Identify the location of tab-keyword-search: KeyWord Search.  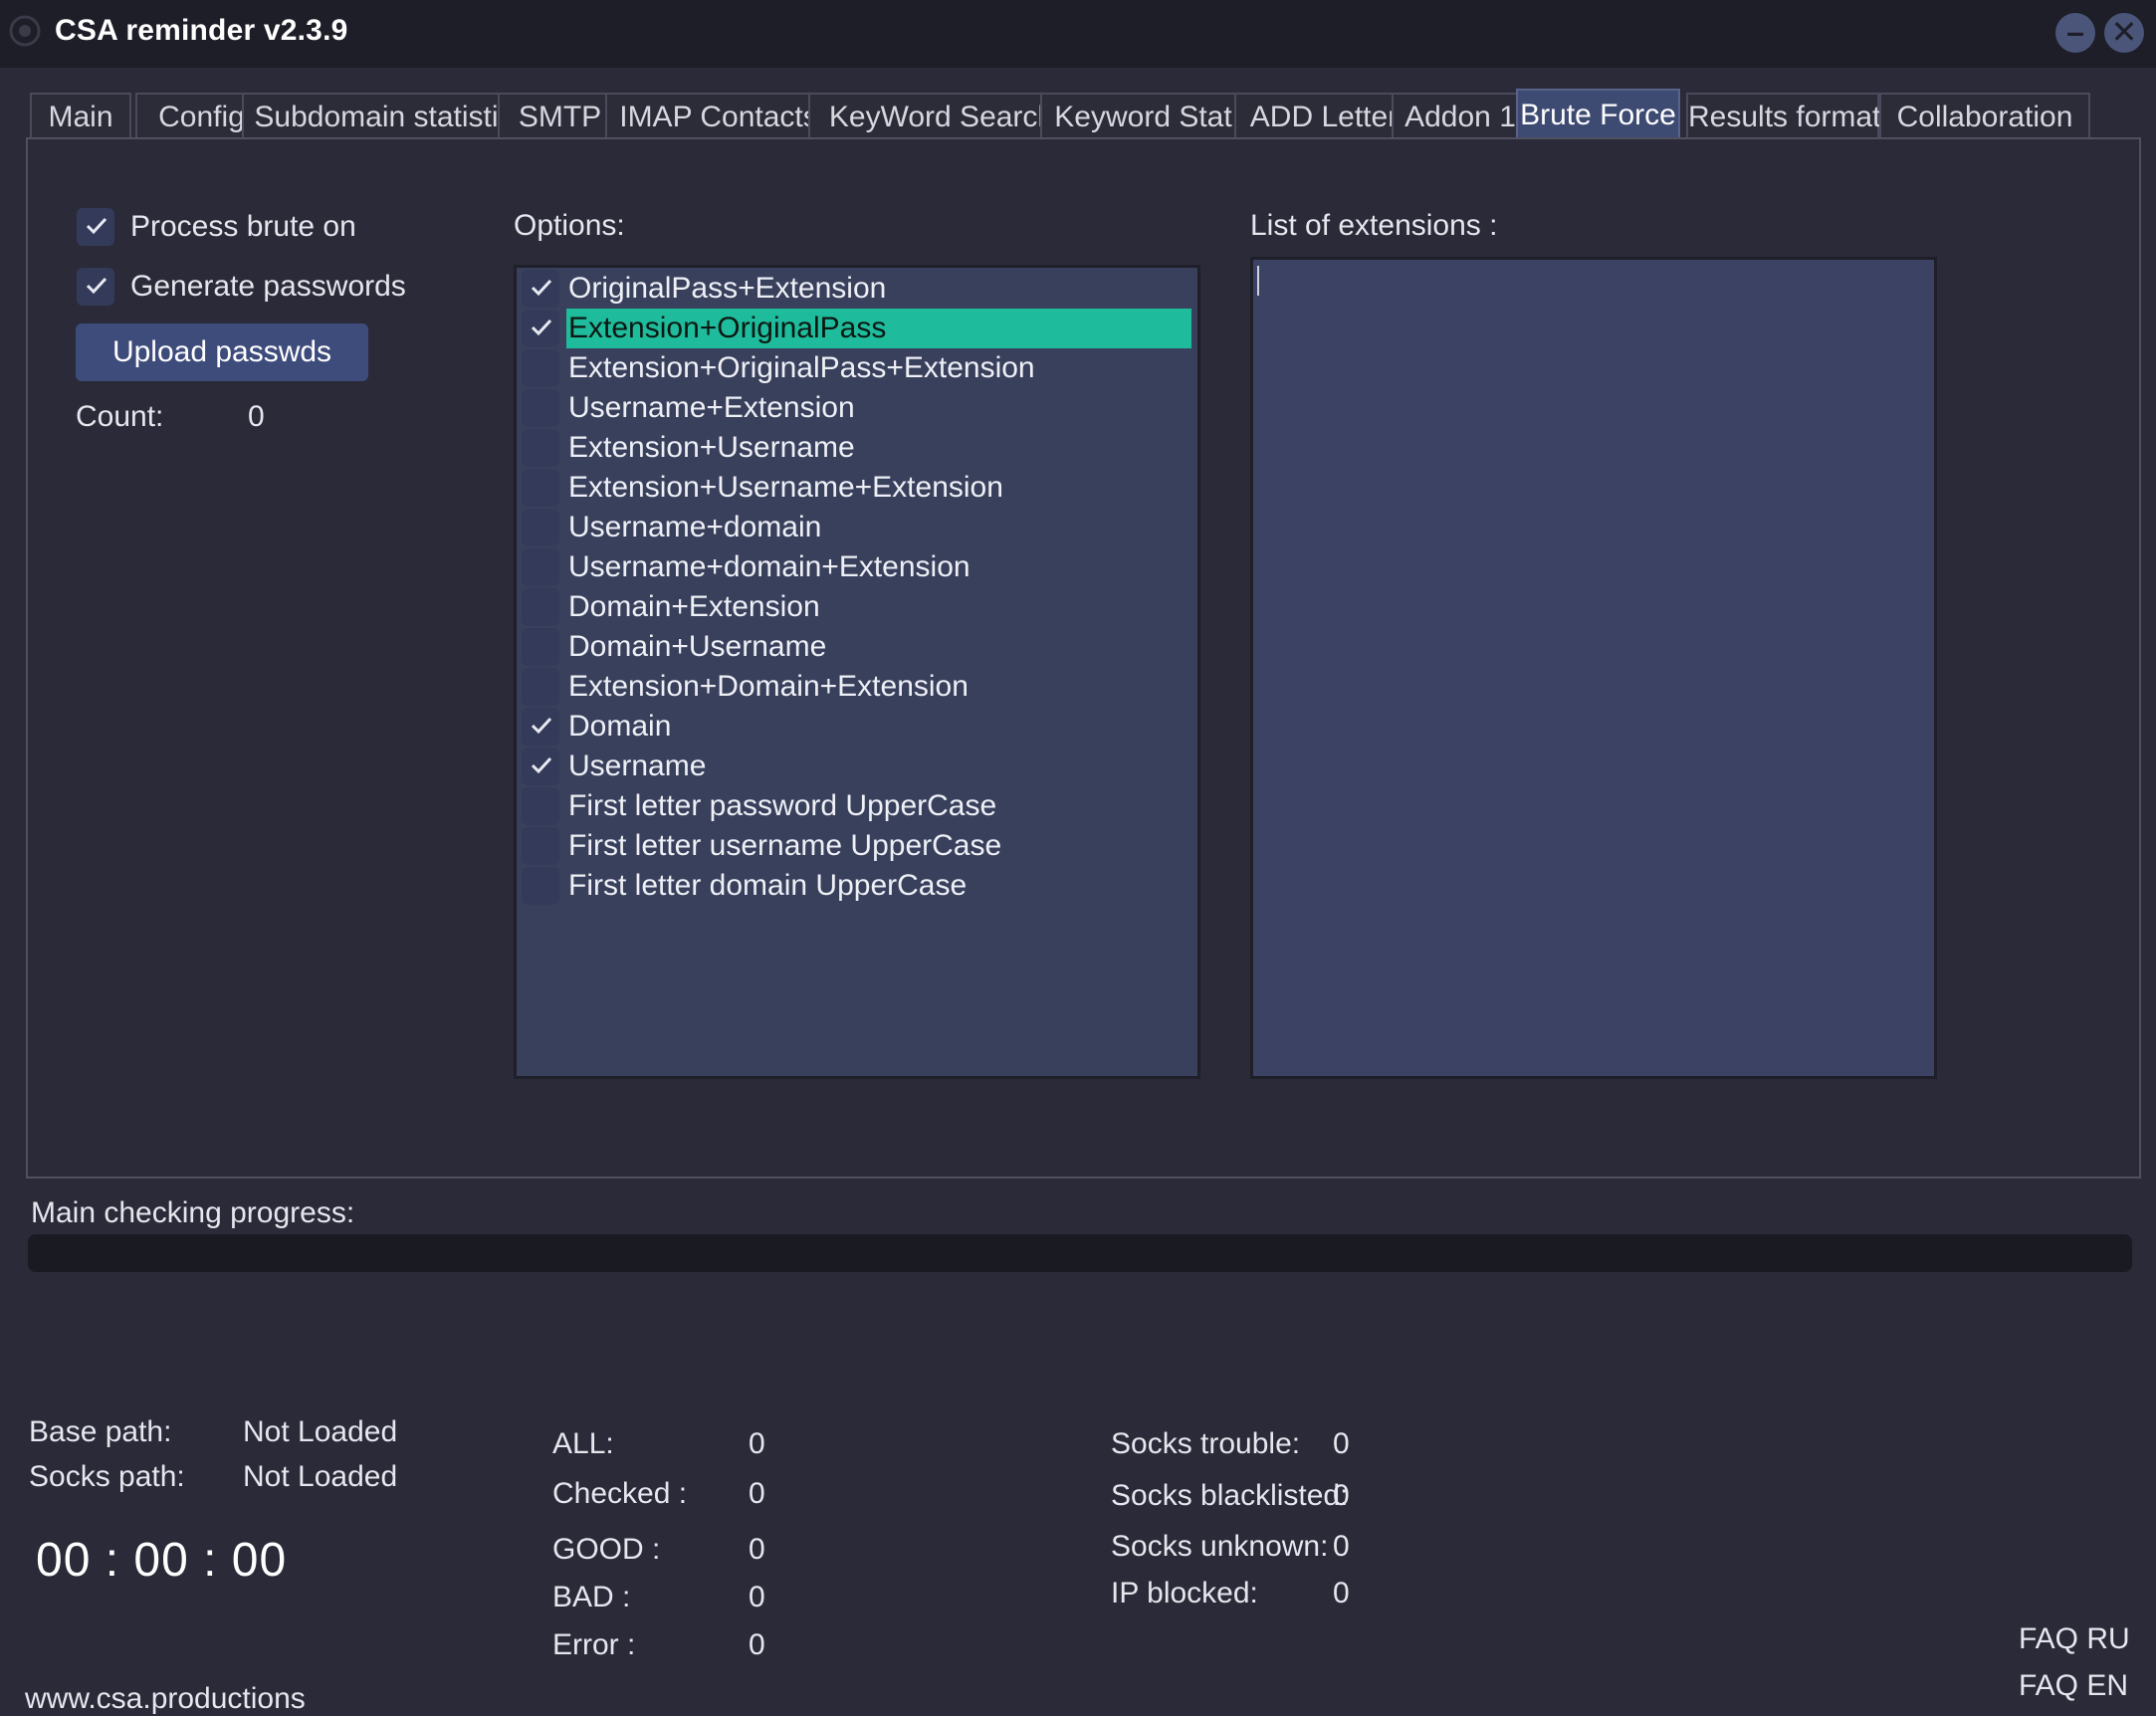
(941, 115).